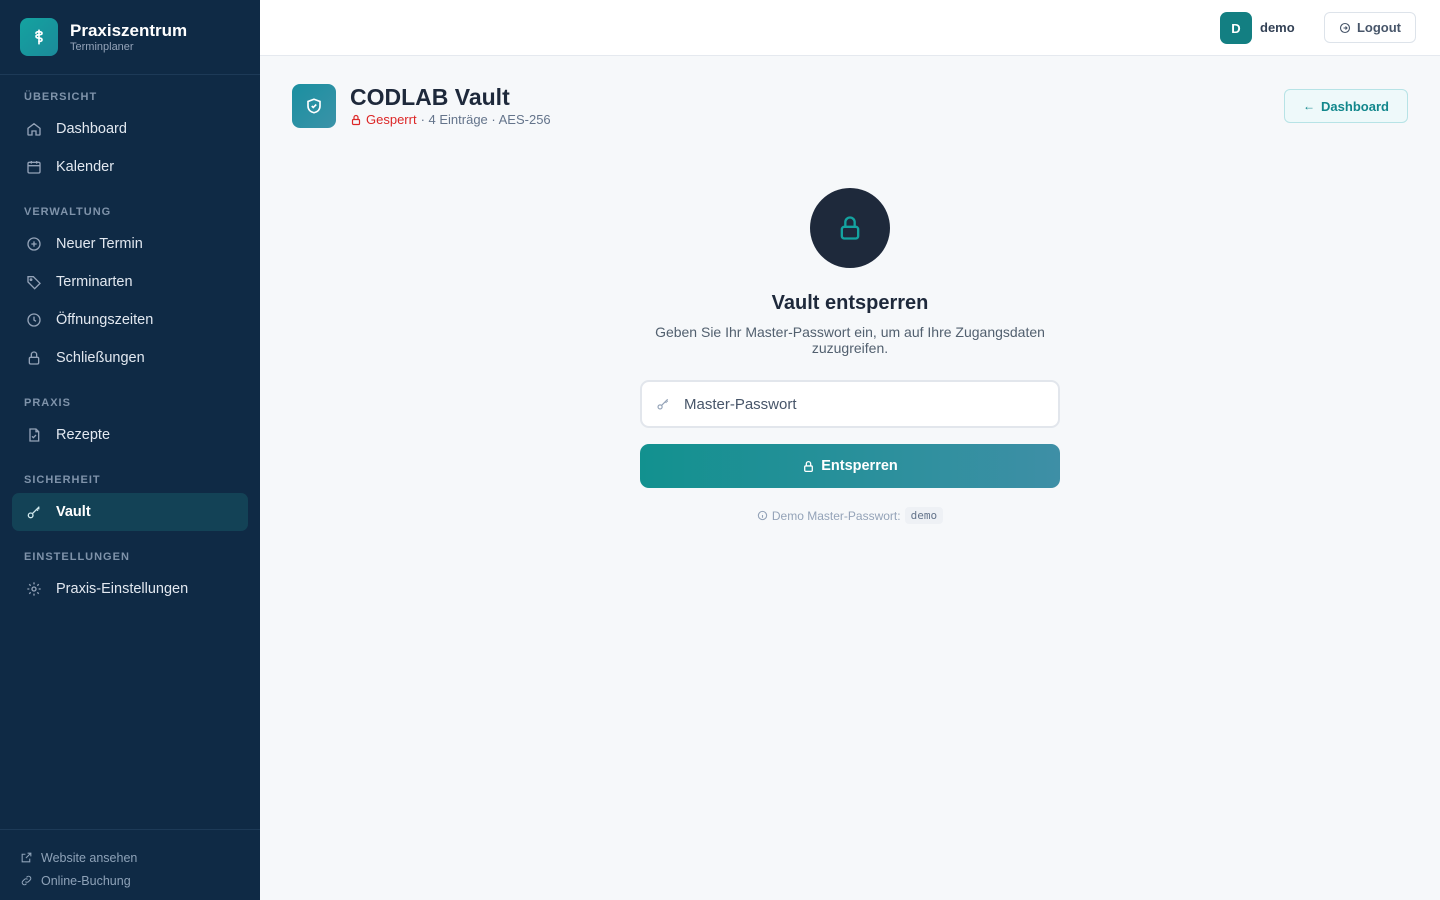  What do you see at coordinates (100, 358) in the screenshot?
I see `sidebar-item-label: Schließungen` at bounding box center [100, 358].